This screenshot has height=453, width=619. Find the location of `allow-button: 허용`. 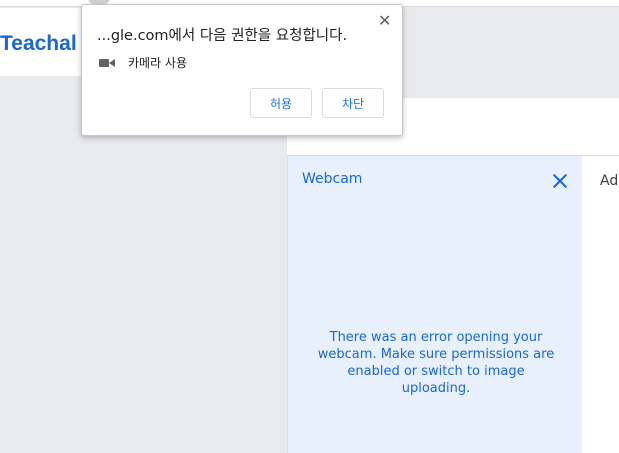

allow-button: 허용 is located at coordinates (281, 103).